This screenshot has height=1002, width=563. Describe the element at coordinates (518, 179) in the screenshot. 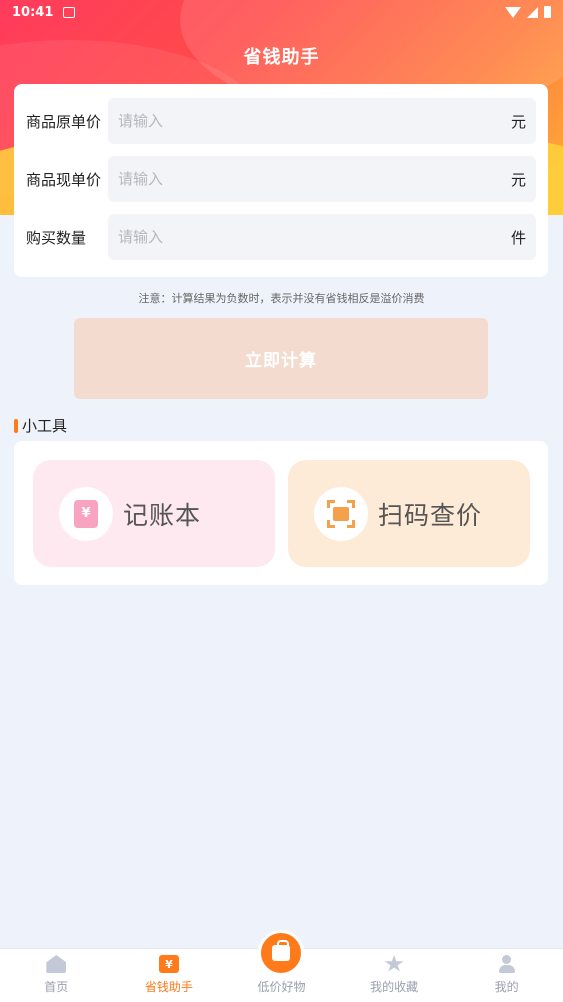

I see `current-price-unit: 元` at that location.